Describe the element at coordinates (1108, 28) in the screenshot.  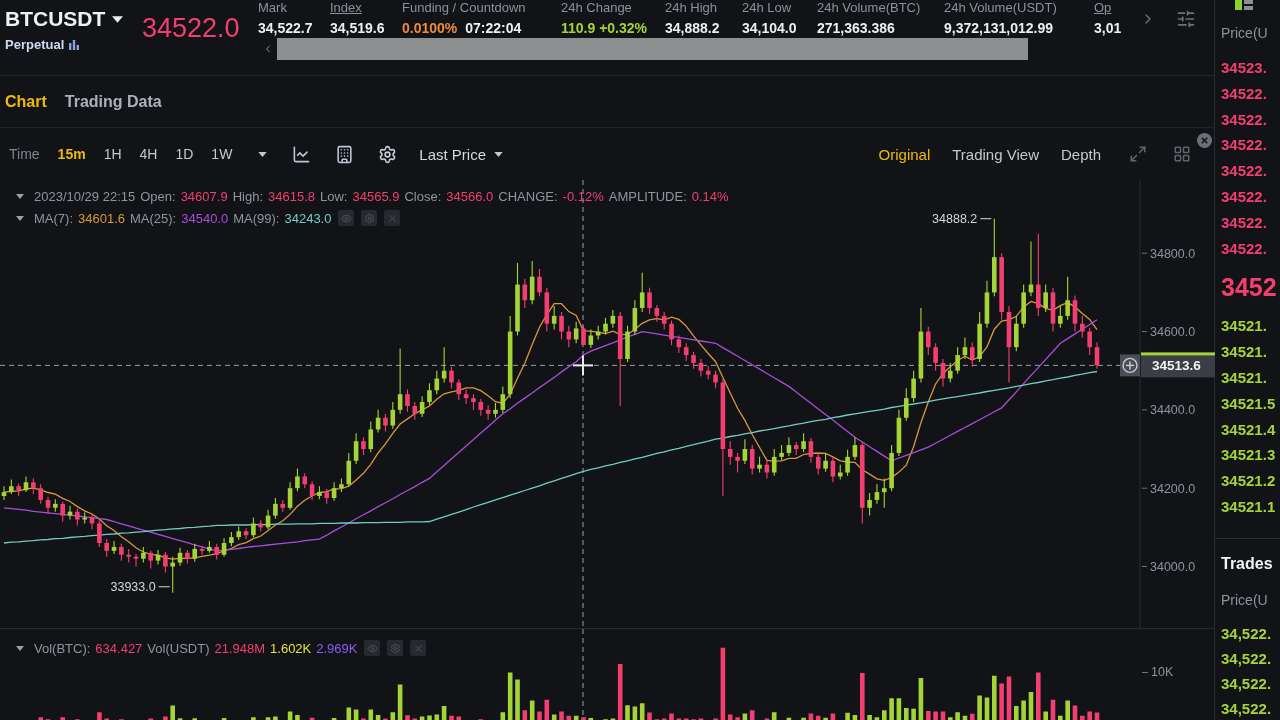
I see `stat-value: 3,01` at that location.